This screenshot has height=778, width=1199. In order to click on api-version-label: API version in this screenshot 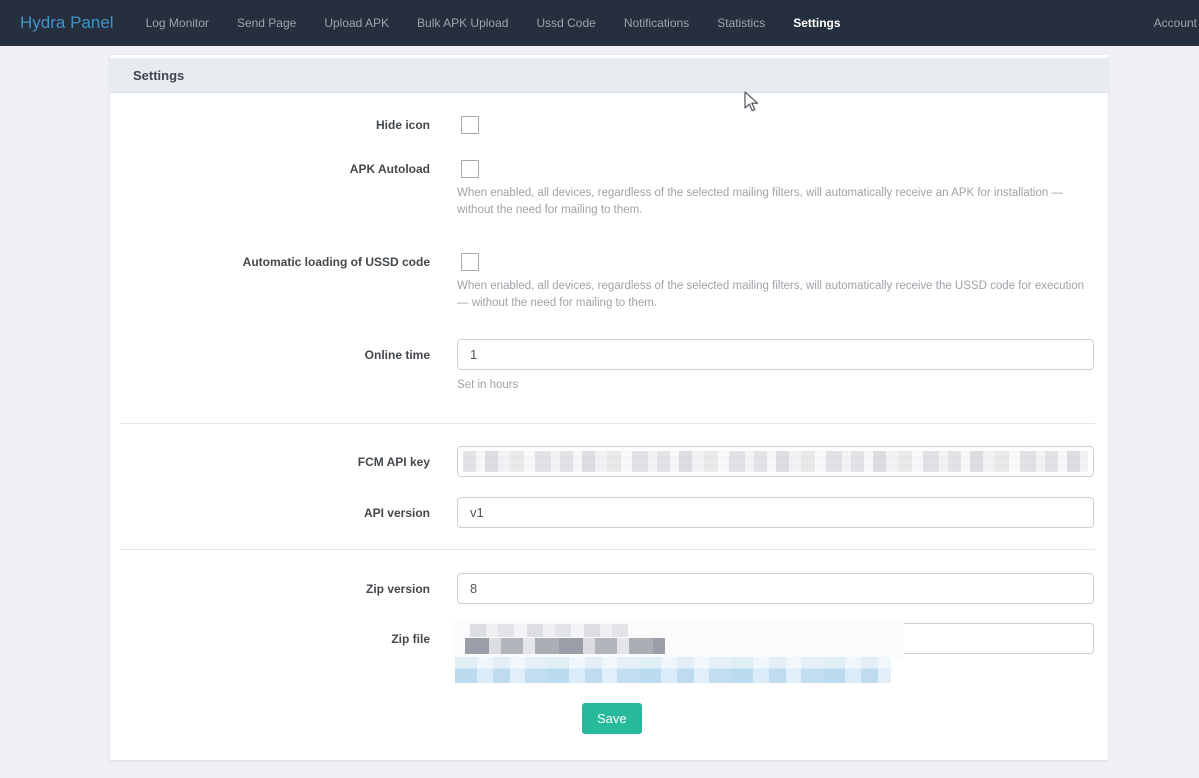, I will do `click(396, 513)`.